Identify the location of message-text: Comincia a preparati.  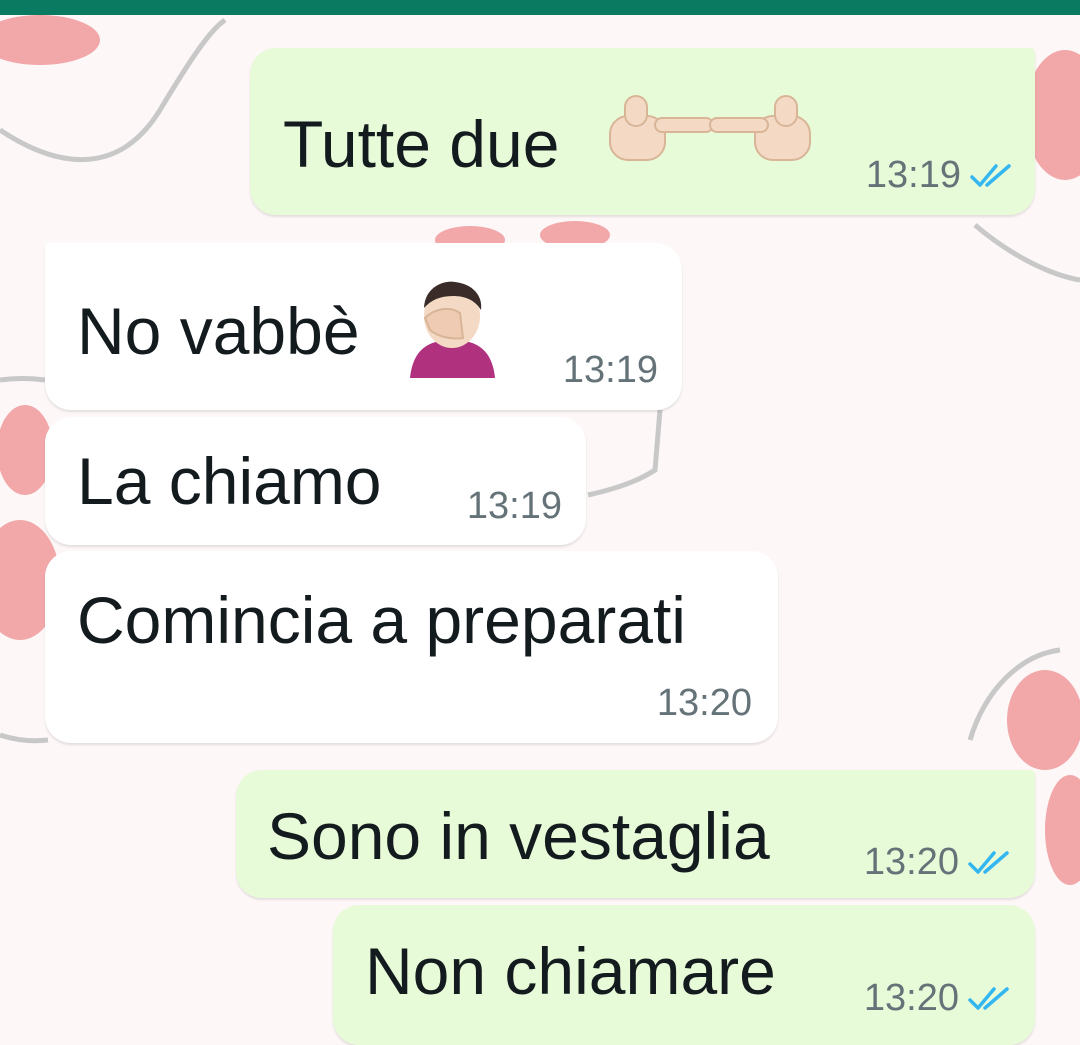
(381, 620).